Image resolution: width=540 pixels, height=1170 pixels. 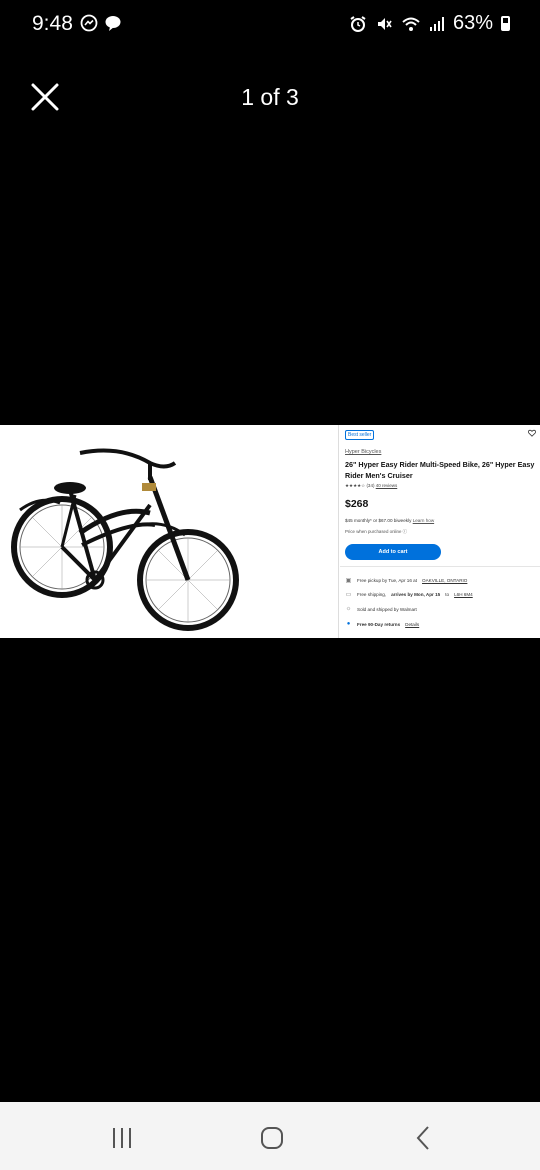 I want to click on rating-count: (34), so click(x=370, y=485).